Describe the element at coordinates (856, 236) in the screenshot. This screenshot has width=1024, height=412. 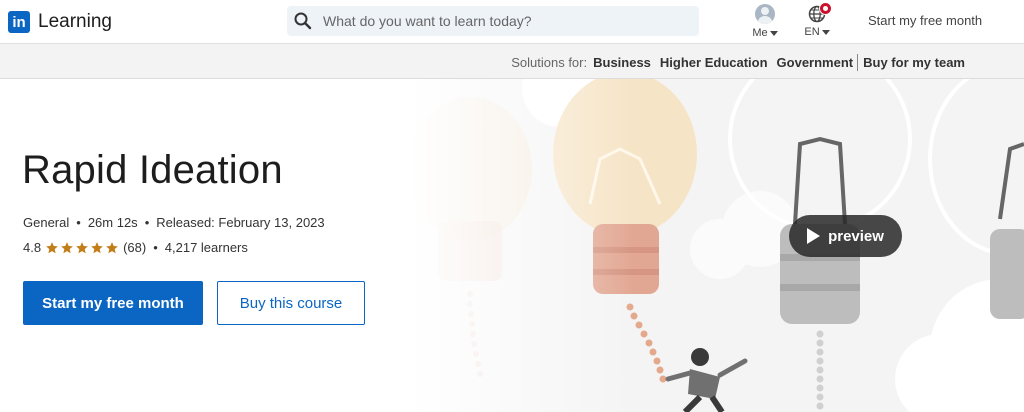
I see `preview-label: preview` at that location.